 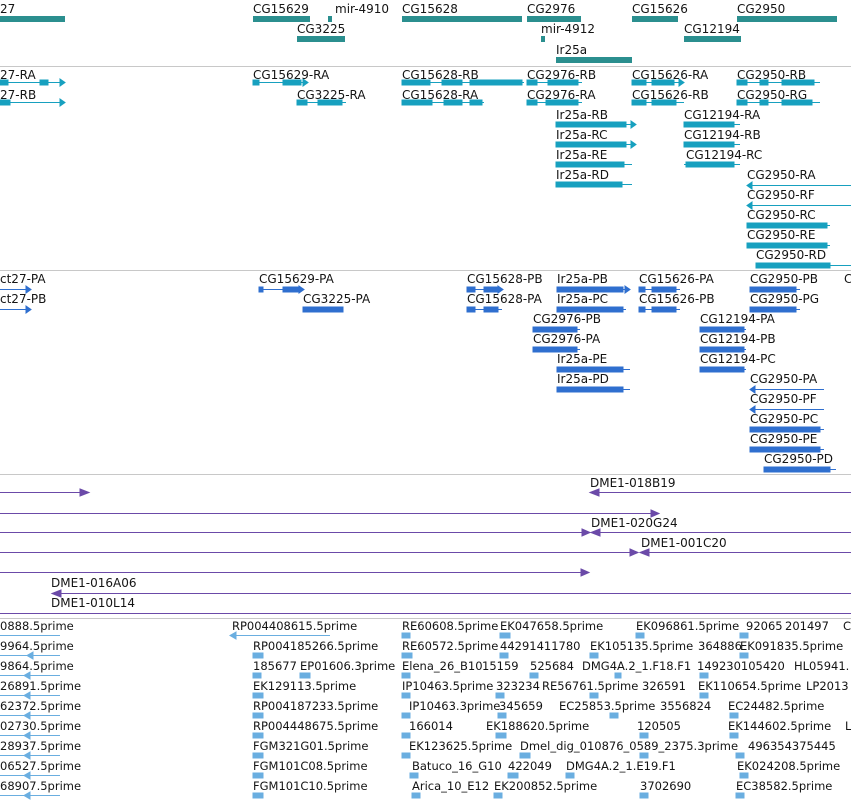 What do you see at coordinates (566, 339) in the screenshot?
I see `protein-label: CG2976-PA` at bounding box center [566, 339].